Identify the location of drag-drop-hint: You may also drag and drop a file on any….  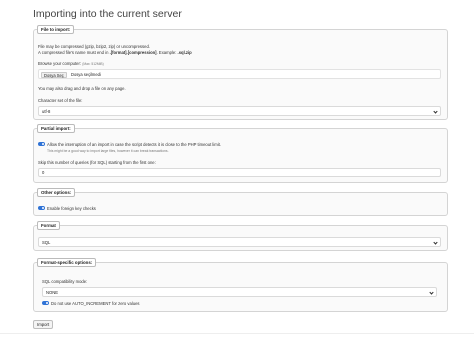
(82, 88).